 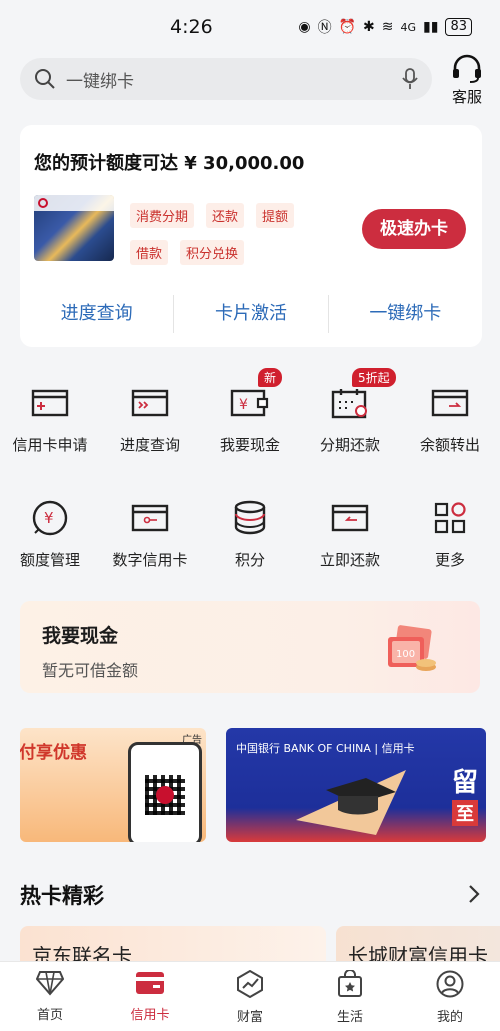 I want to click on tab-home: 首页, so click(x=50, y=996).